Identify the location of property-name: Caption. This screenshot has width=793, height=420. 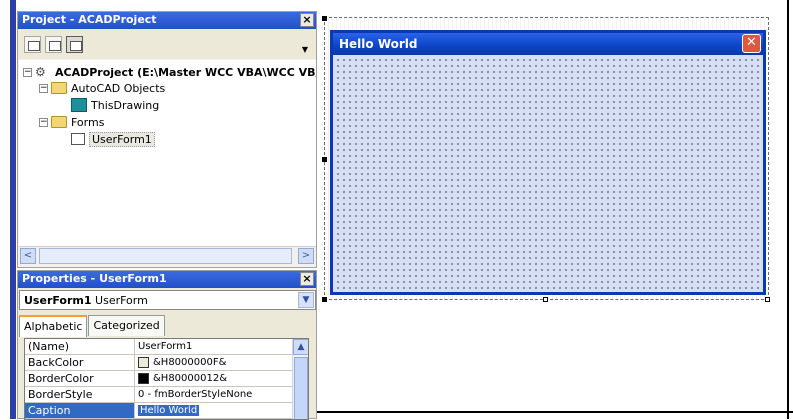
(80, 410).